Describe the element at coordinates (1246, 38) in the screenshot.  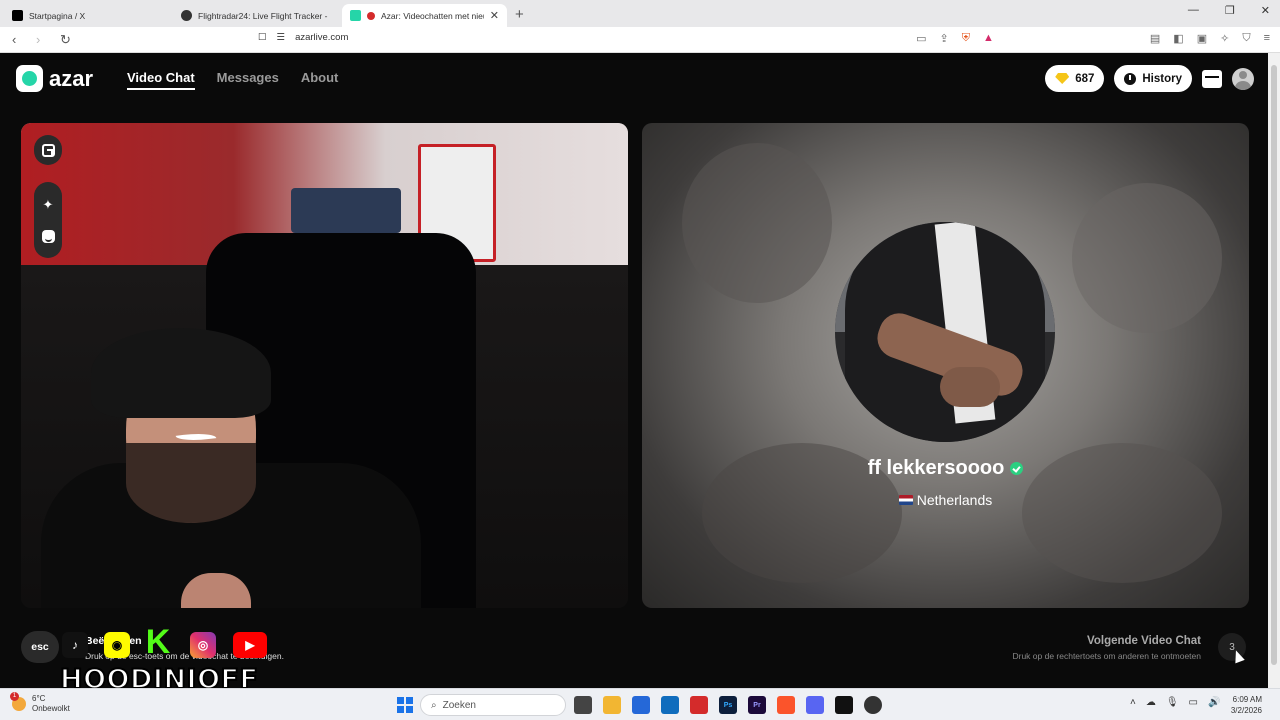
I see `vpn-icon: ⛉` at that location.